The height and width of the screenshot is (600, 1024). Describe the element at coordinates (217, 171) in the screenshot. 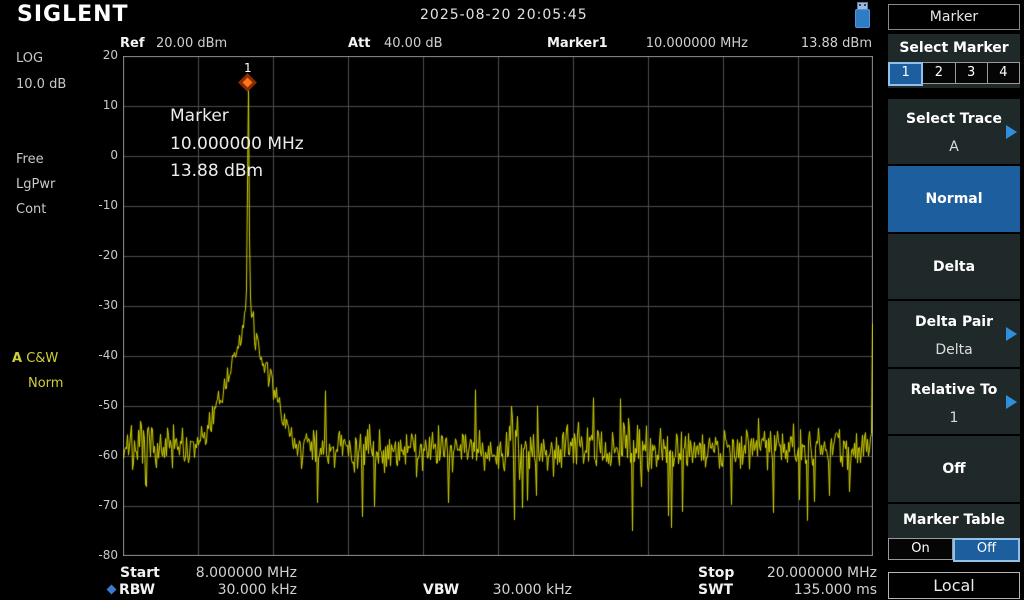

I see `marker-annotation-ampl: 13.88 dBm` at that location.